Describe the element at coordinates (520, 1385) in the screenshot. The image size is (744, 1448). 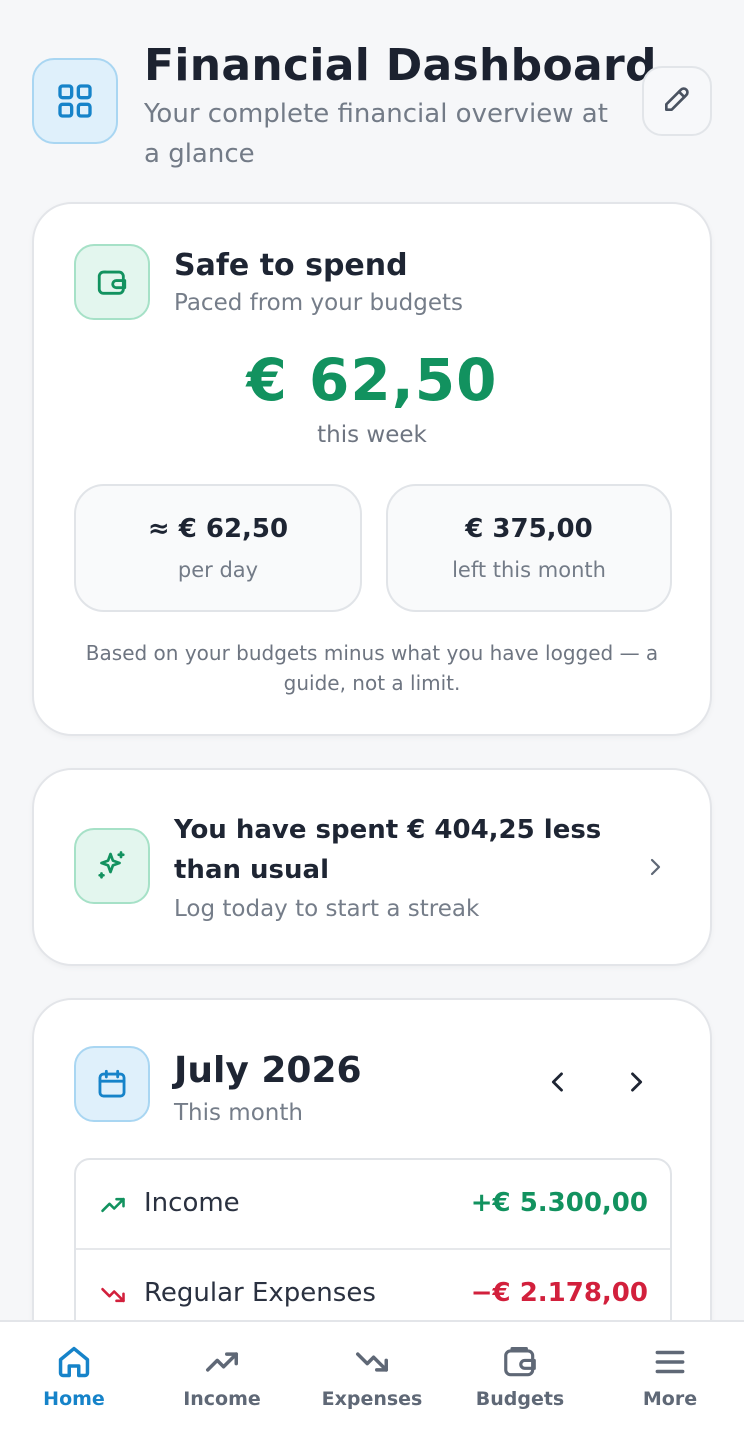
I see `nav-item-budgets: Budgets` at that location.